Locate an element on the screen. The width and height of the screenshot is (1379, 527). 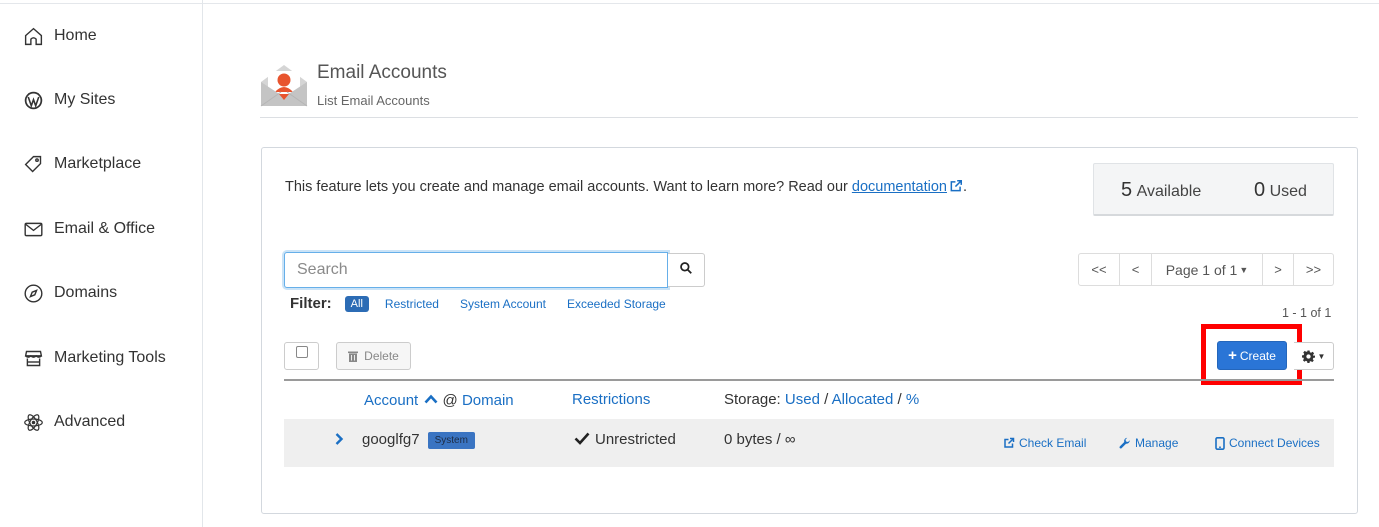
available-stat: 5 Available is located at coordinates (1161, 190).